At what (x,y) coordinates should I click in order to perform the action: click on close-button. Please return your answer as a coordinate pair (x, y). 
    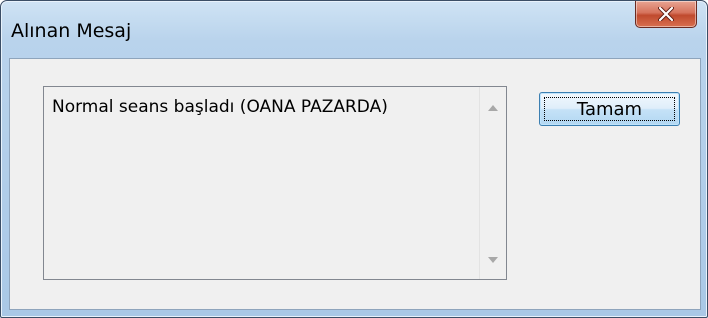
    Looking at the image, I should click on (666, 14).